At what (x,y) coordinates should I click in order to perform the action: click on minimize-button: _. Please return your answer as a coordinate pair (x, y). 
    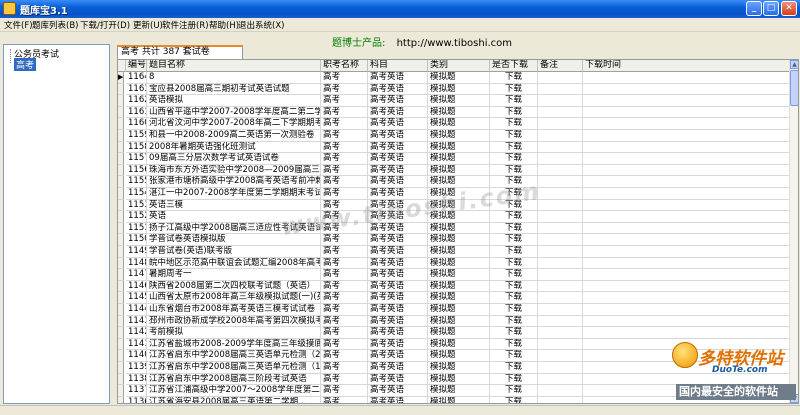
    Looking at the image, I should click on (754, 8).